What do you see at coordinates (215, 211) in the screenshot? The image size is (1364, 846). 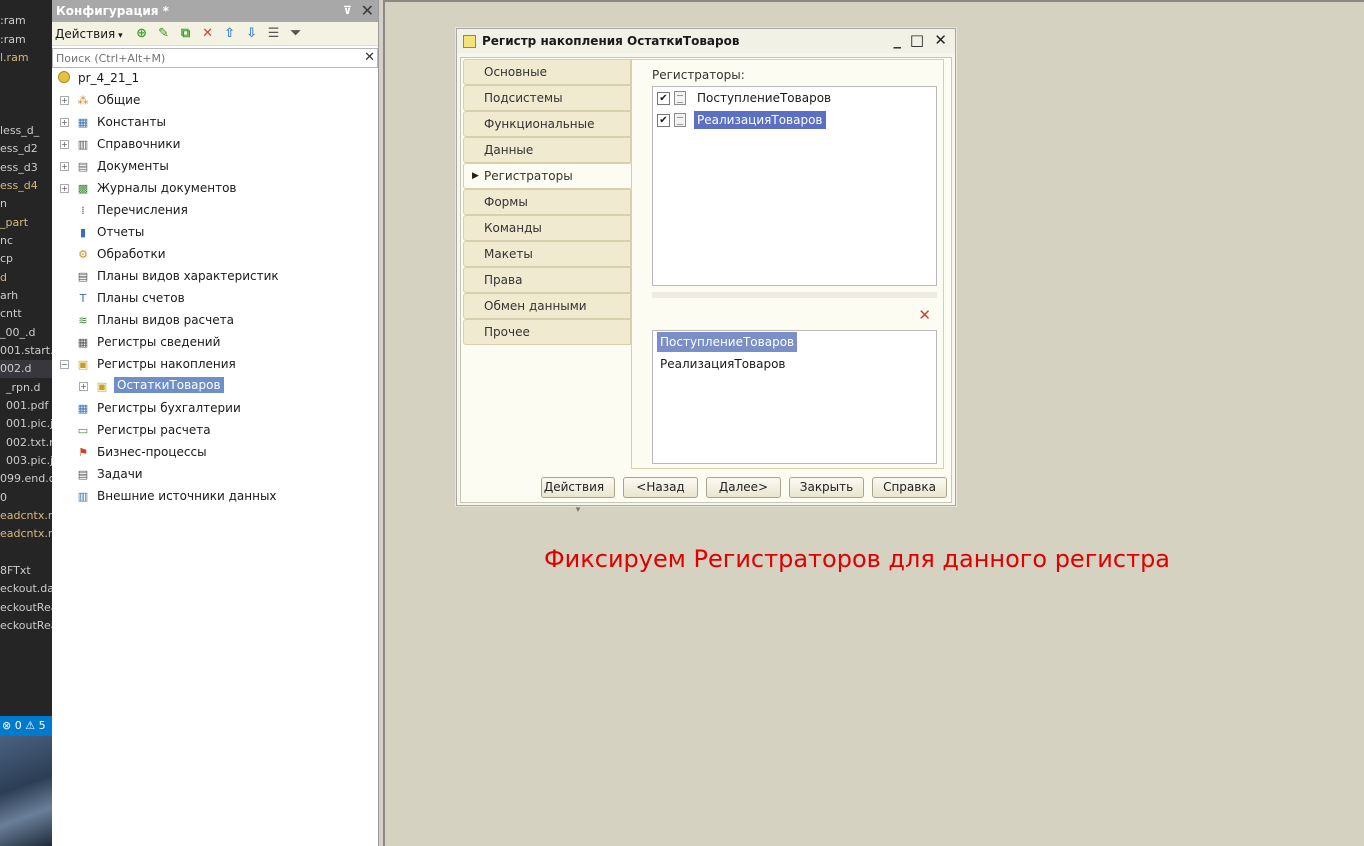 I see `tree-item-enums: ⁞ Перечисления` at bounding box center [215, 211].